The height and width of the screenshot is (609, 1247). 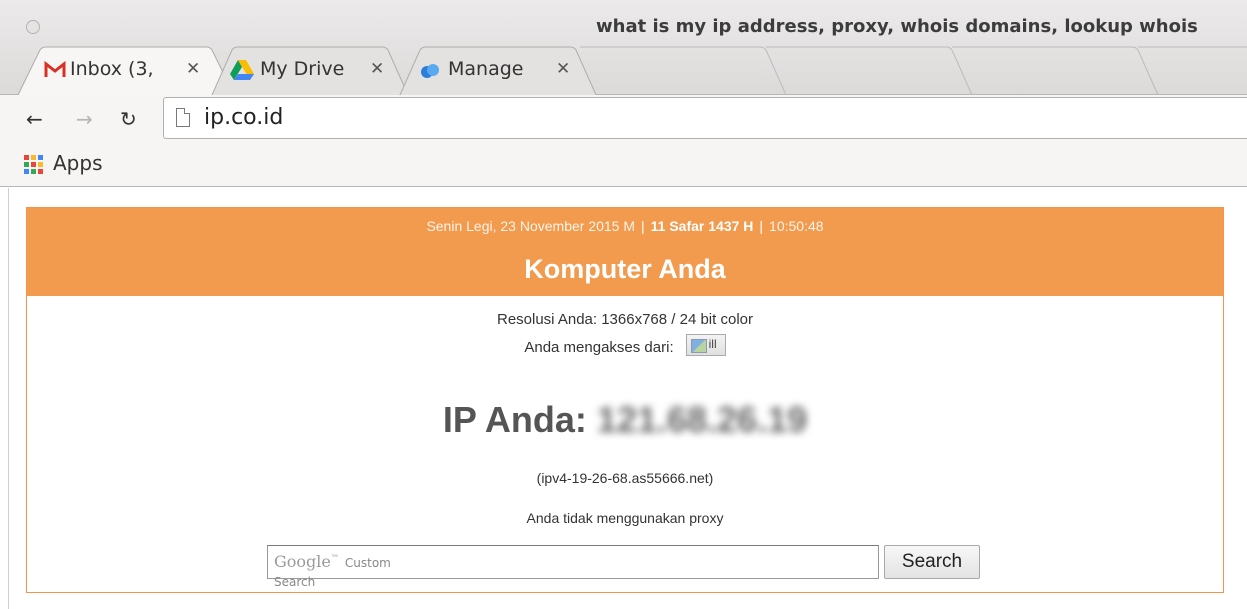 What do you see at coordinates (573, 562) in the screenshot?
I see `search-input` at bounding box center [573, 562].